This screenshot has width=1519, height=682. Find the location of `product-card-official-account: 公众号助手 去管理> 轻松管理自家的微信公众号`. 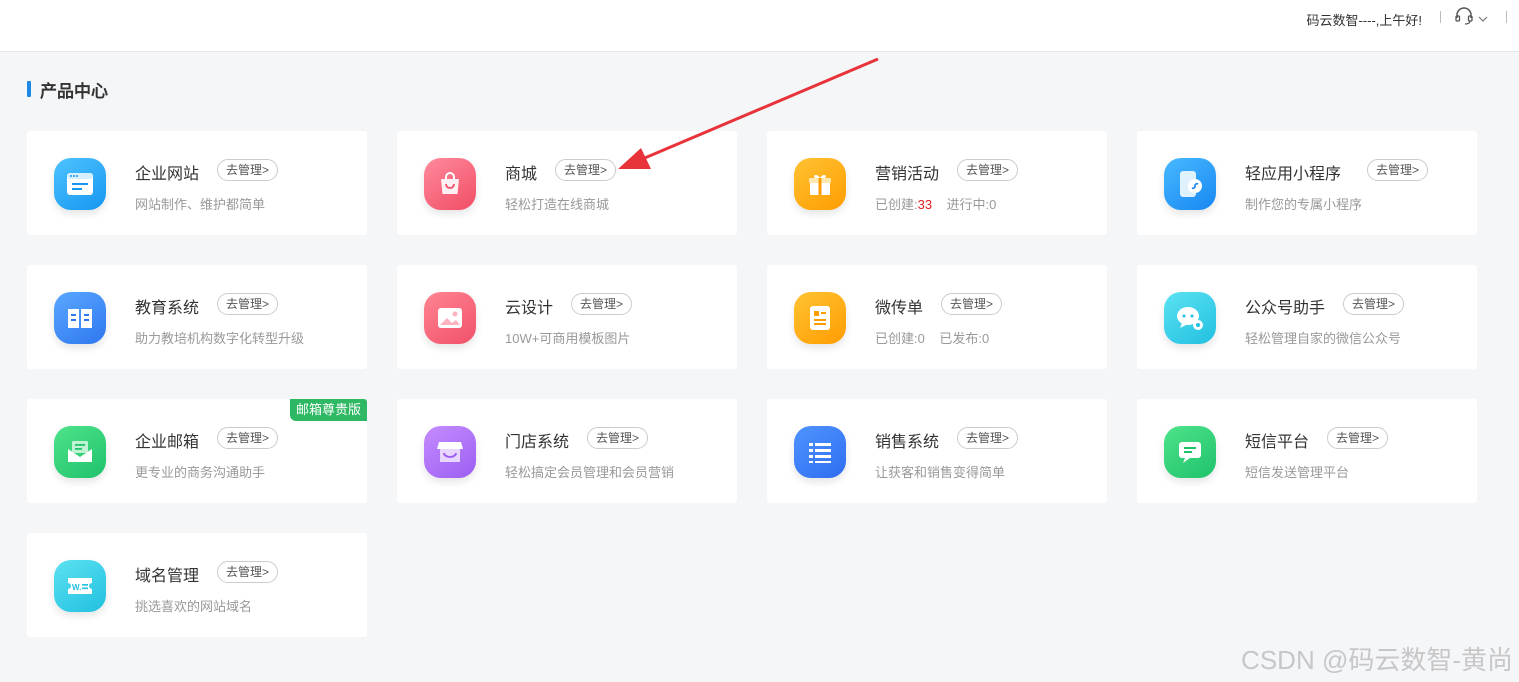

product-card-official-account: 公众号助手 去管理> 轻松管理自家的微信公众号 is located at coordinates (1307, 317).